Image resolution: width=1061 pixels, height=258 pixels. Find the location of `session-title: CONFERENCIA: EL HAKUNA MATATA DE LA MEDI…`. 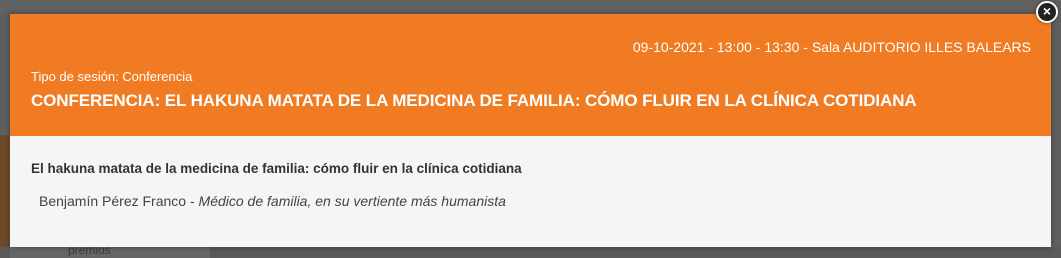

session-title: CONFERENCIA: EL HAKUNA MATATA DE LA MEDI… is located at coordinates (474, 100).